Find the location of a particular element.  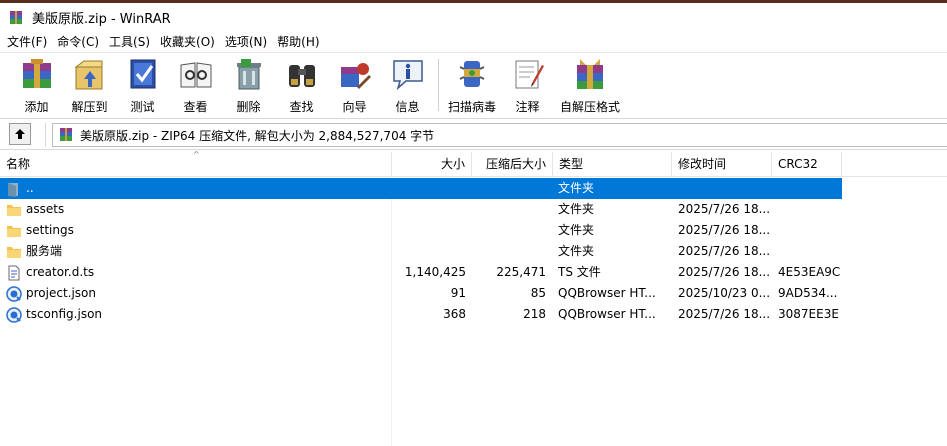

view-button: 查看 is located at coordinates (195, 85).